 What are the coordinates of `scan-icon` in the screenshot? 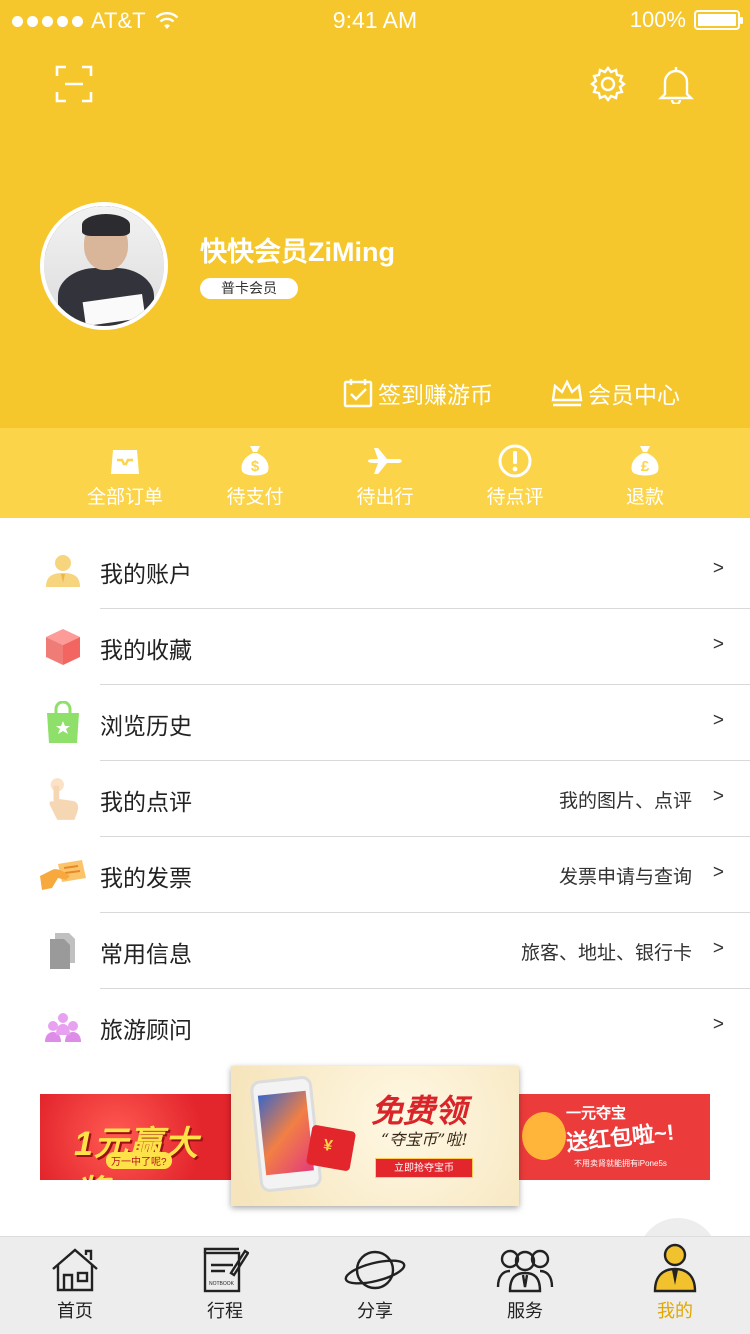 It's located at (74, 84).